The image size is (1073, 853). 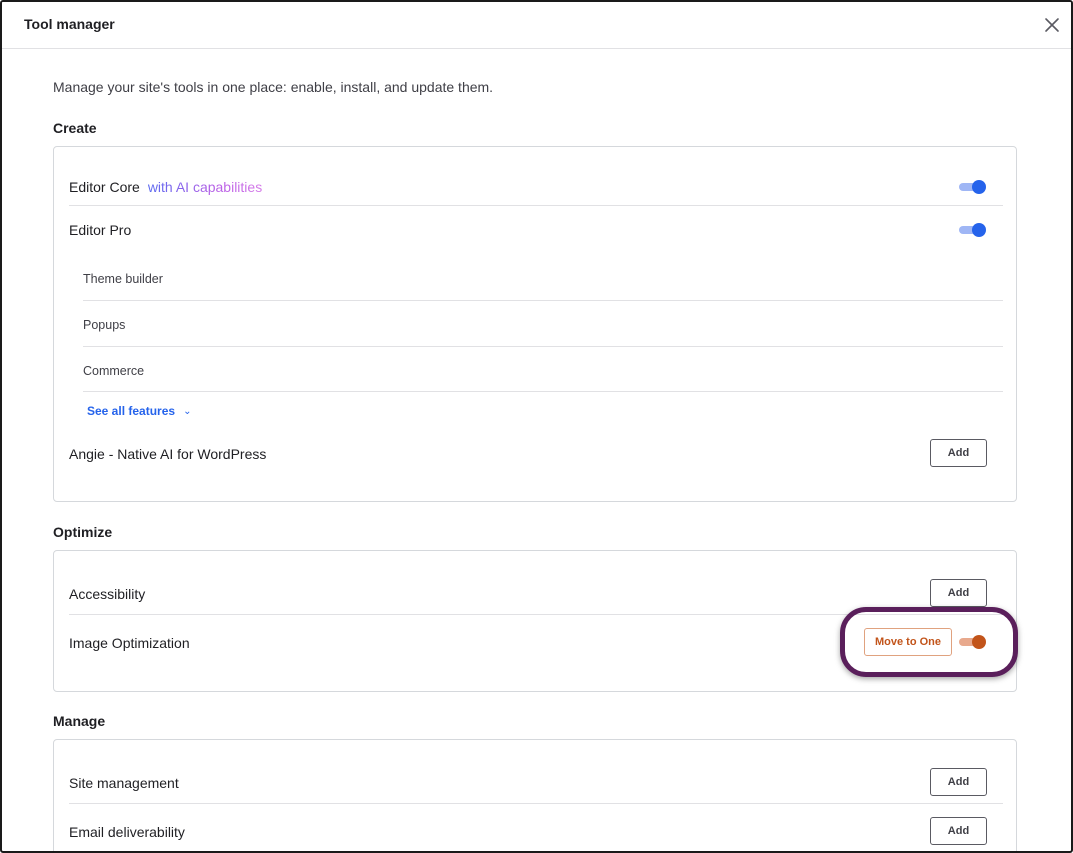 I want to click on editor-core-toggle, so click(x=973, y=187).